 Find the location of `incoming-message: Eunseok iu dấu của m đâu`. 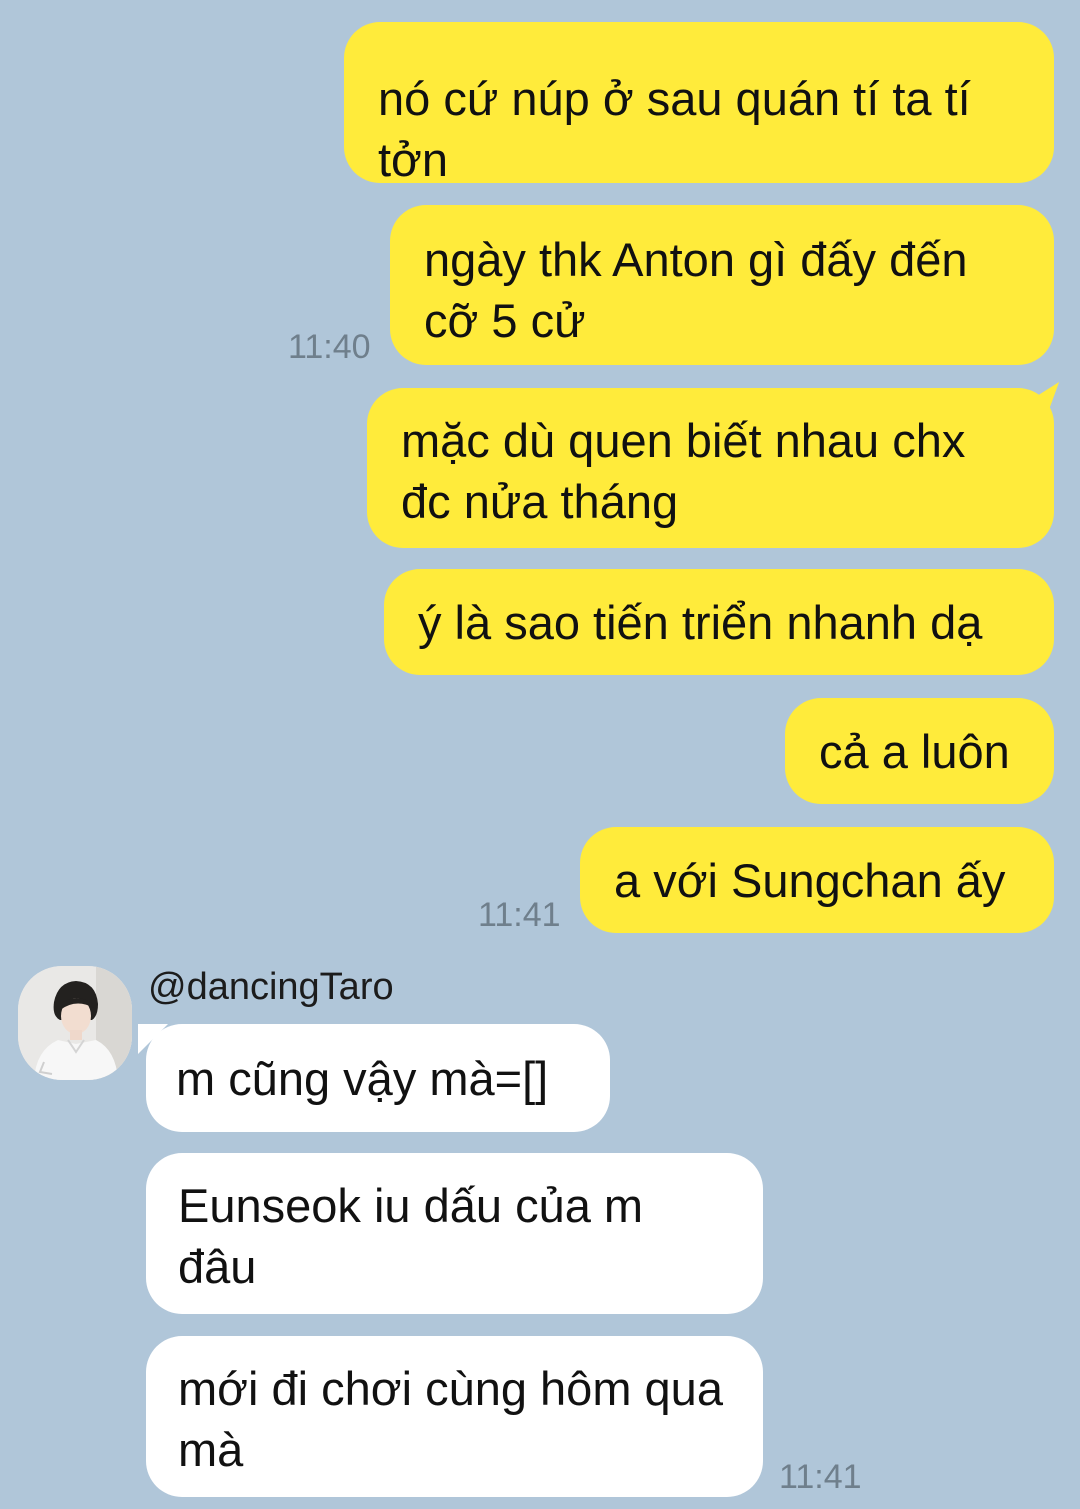

incoming-message: Eunseok iu dấu của m đâu is located at coordinates (454, 1233).